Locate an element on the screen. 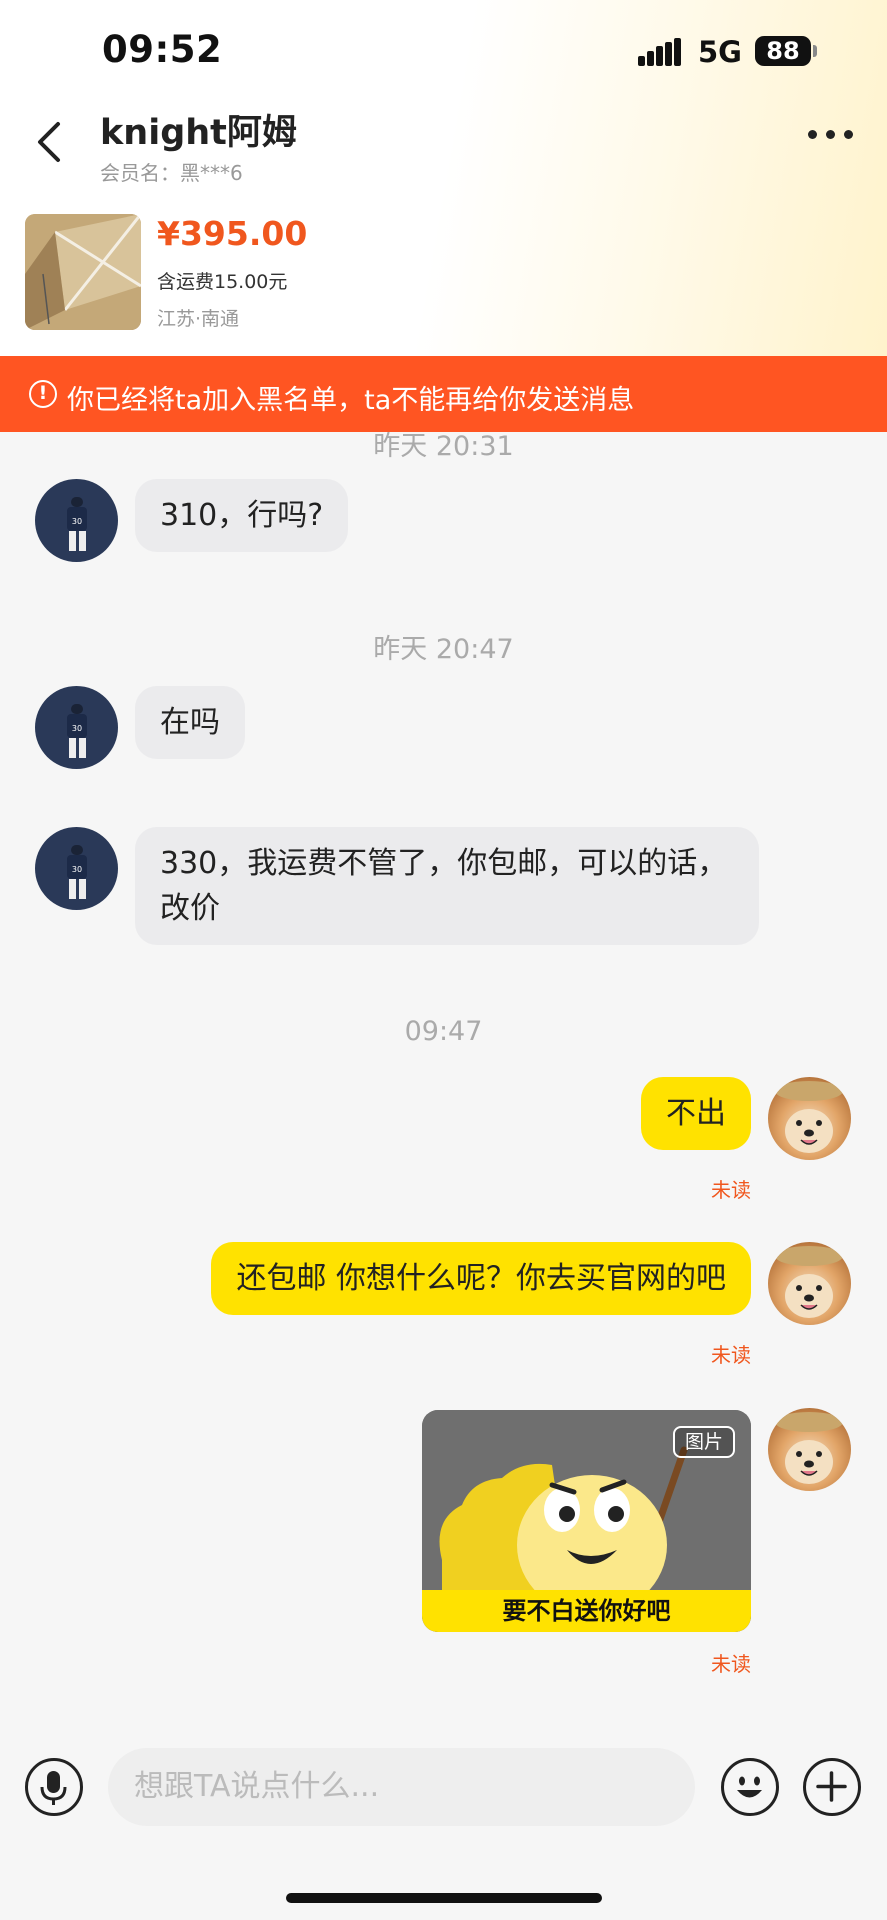 The image size is (887, 1920). product-location: 江苏·南通 is located at coordinates (198, 319).